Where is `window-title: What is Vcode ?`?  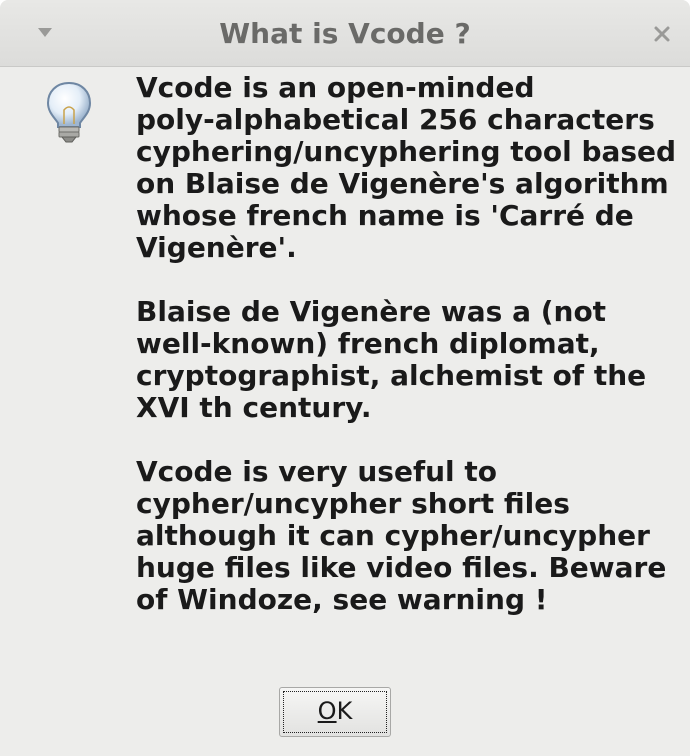
window-title: What is Vcode ? is located at coordinates (345, 33).